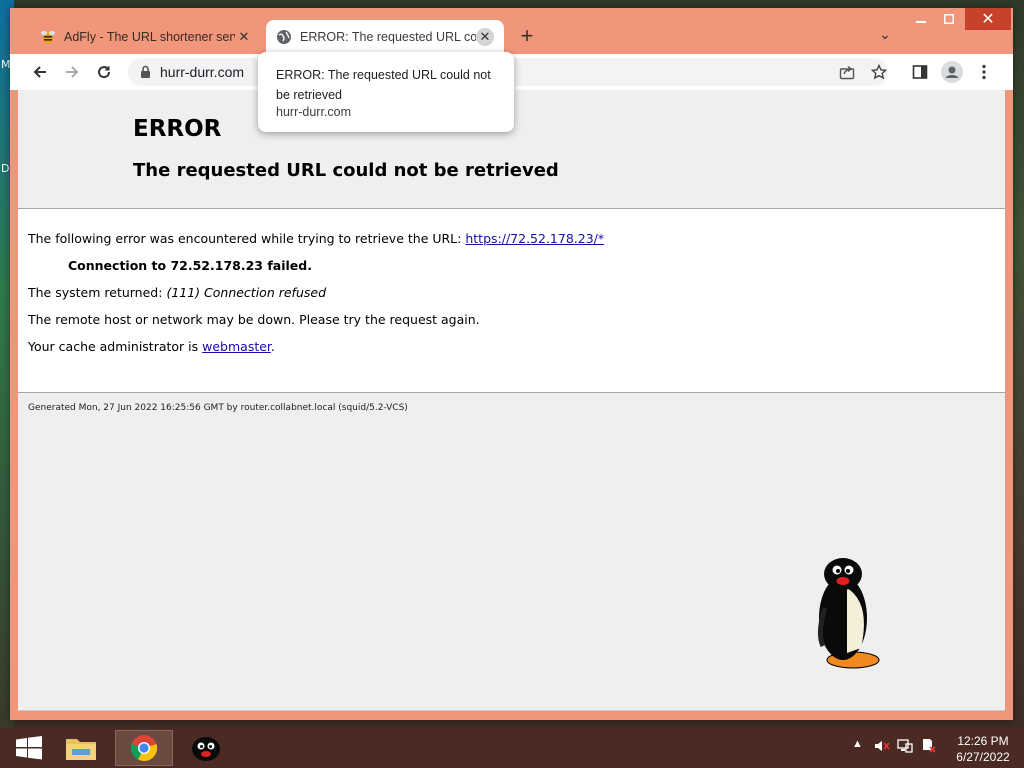  I want to click on pingu-app-icon, so click(206, 748).